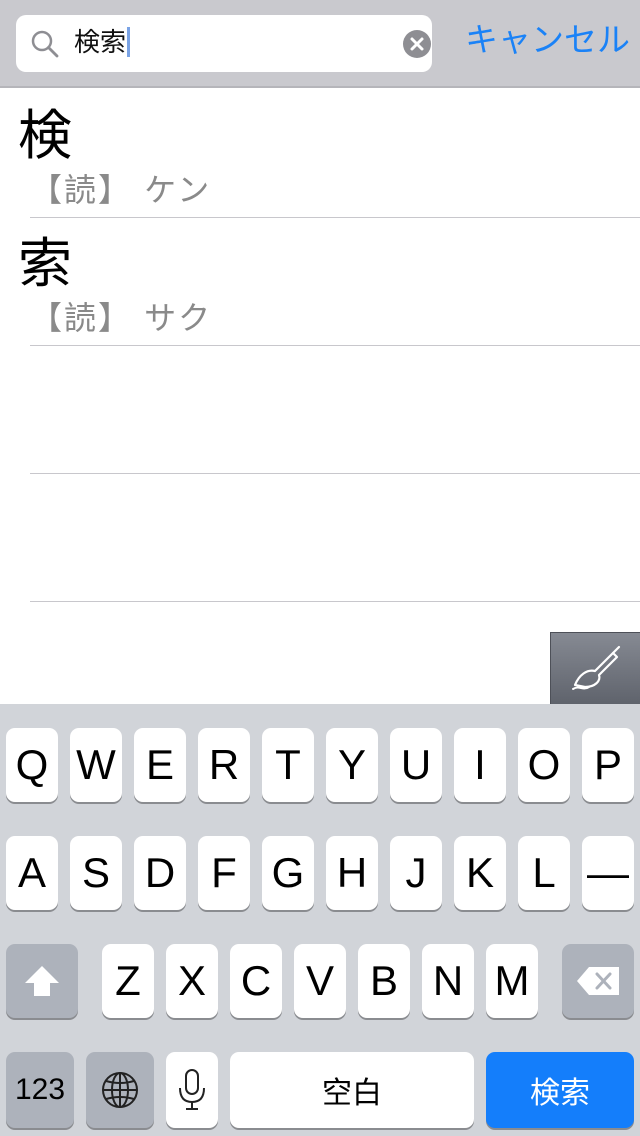 This screenshot has height=1136, width=640. What do you see at coordinates (352, 765) in the screenshot?
I see `key-y: Y` at bounding box center [352, 765].